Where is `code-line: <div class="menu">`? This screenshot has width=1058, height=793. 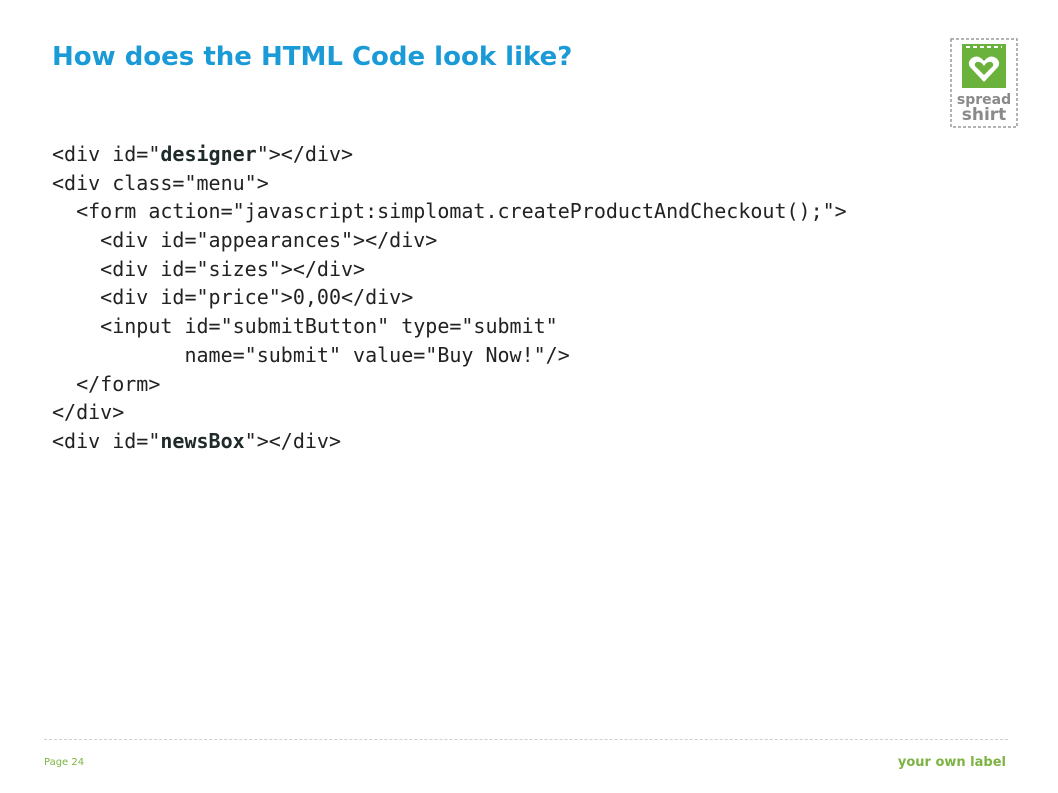 code-line: <div class="menu"> is located at coordinates (449, 183).